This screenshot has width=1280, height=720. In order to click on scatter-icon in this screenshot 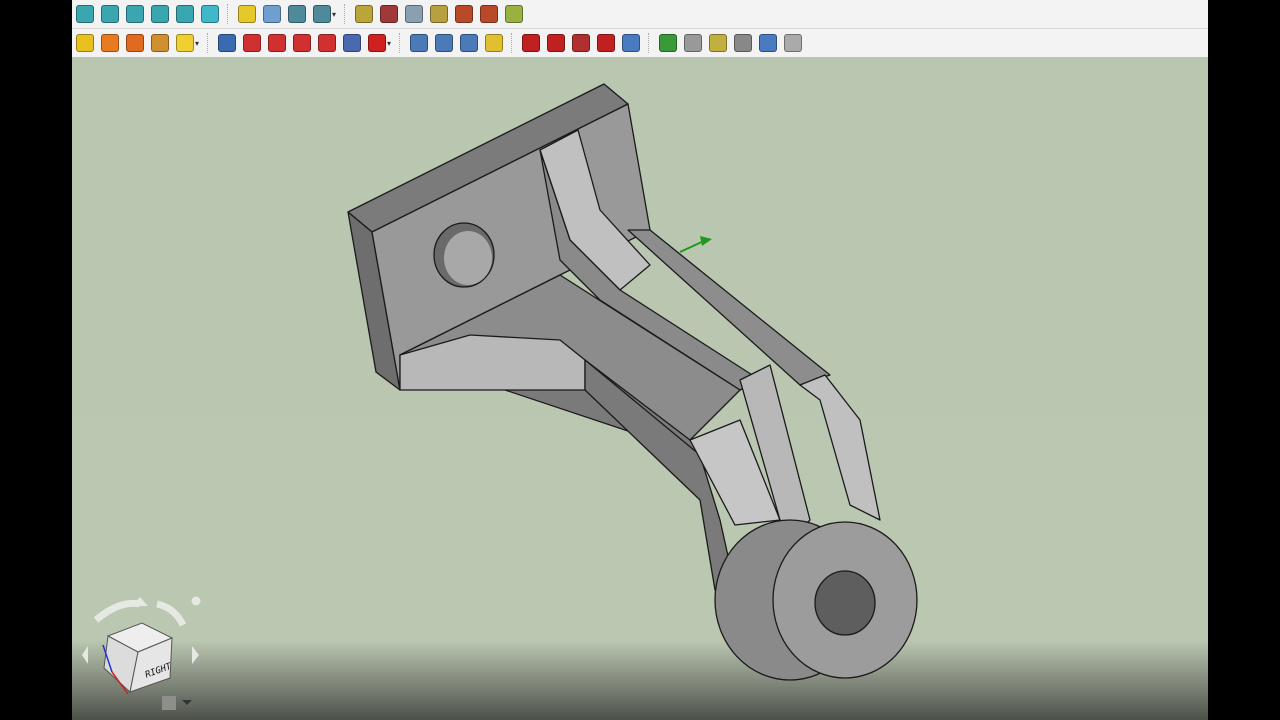, I will do `click(742, 43)`.